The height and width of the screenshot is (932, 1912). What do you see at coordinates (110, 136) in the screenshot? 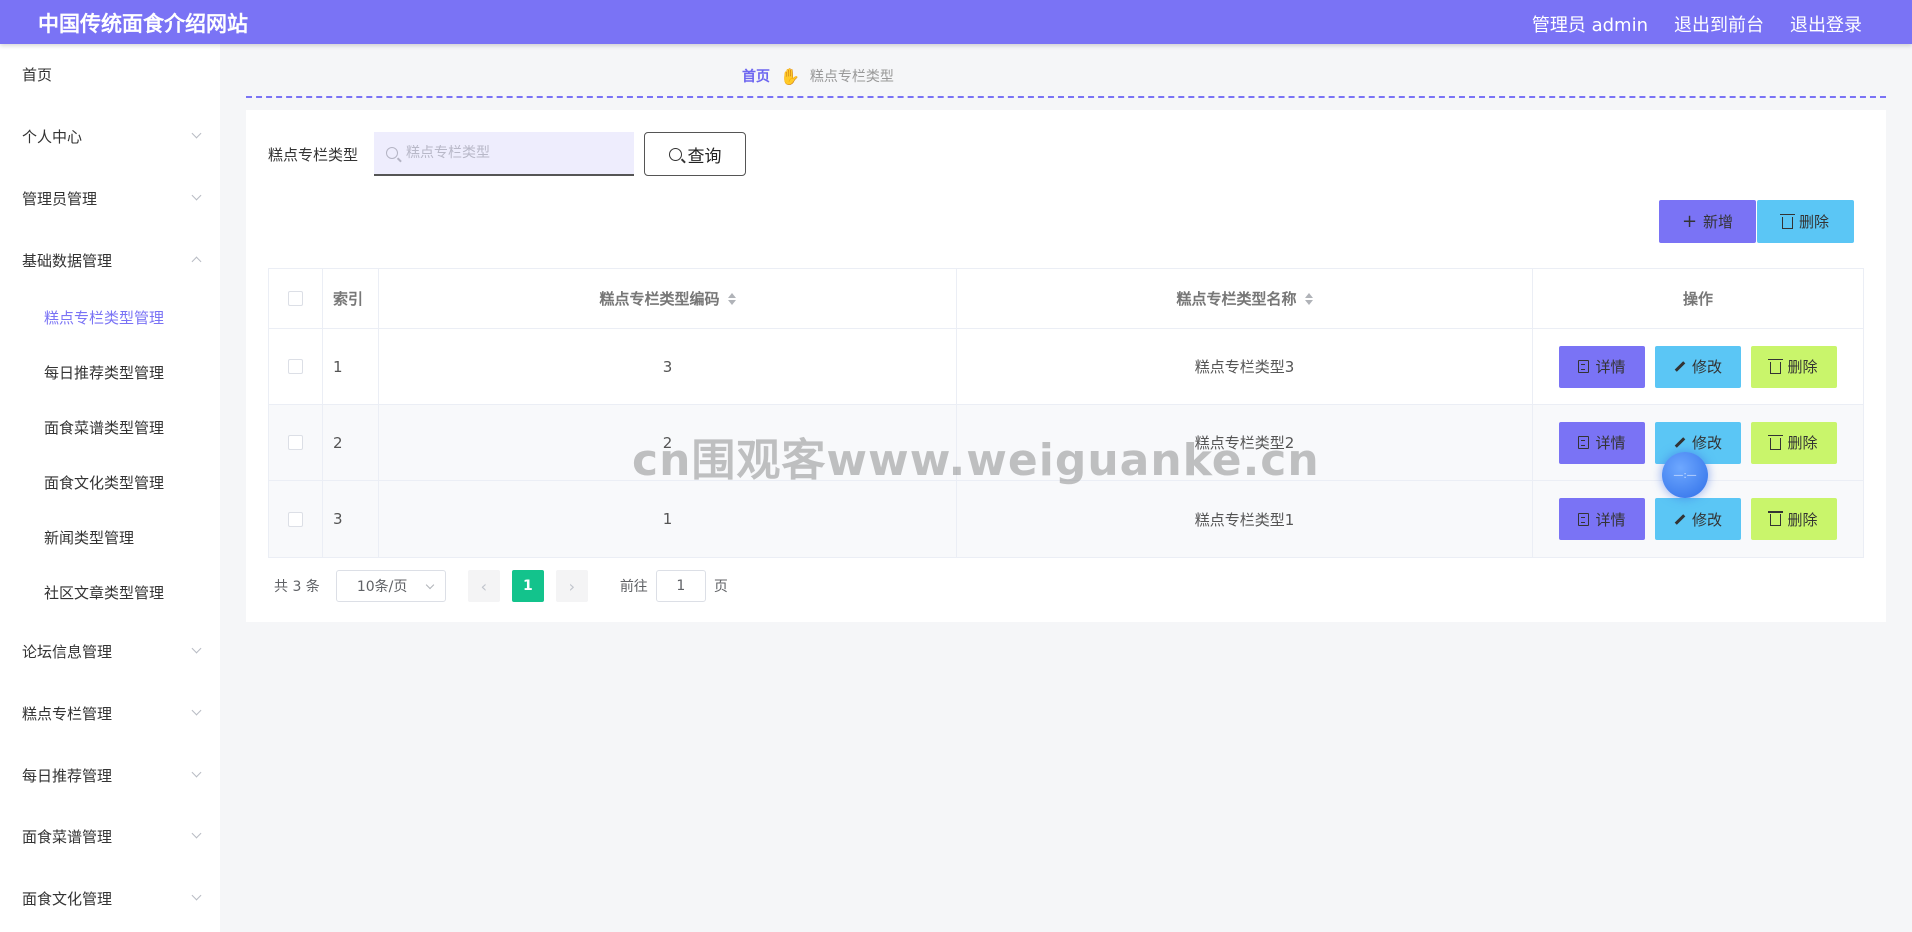
I see `sidebar-item-personal-center: 个人中心` at bounding box center [110, 136].